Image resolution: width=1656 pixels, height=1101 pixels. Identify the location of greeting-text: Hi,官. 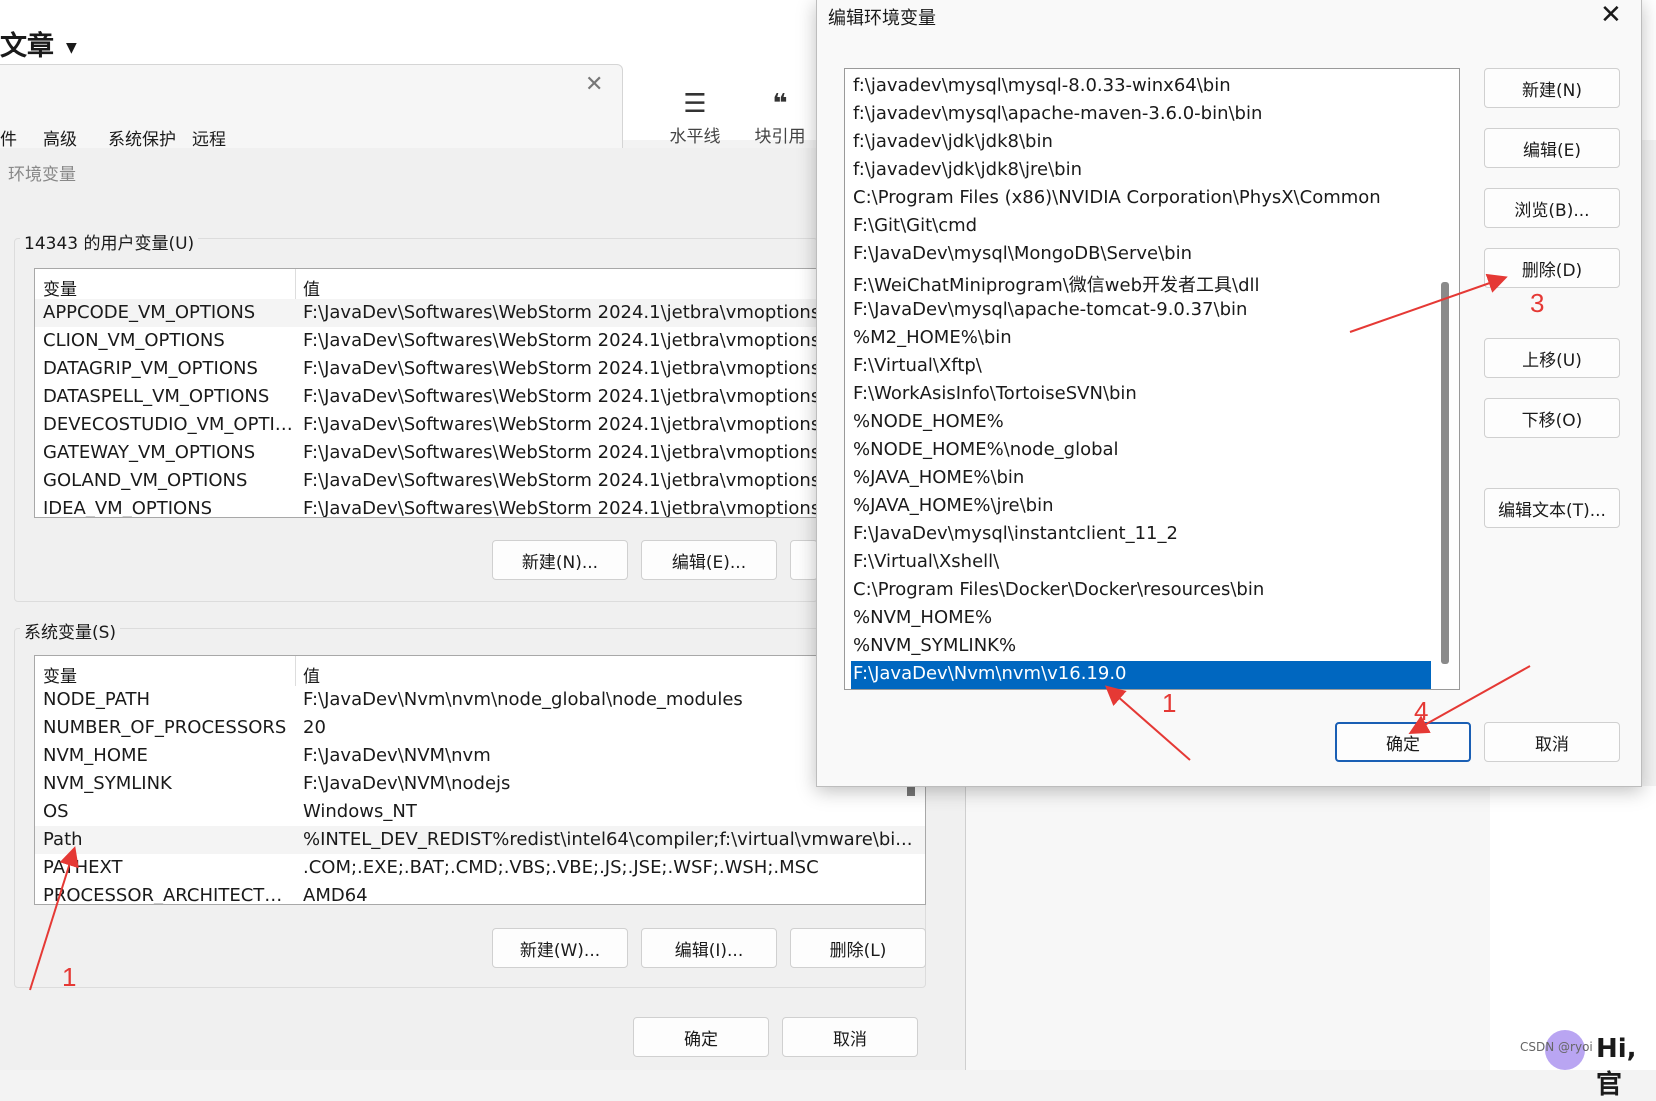
(1616, 1067).